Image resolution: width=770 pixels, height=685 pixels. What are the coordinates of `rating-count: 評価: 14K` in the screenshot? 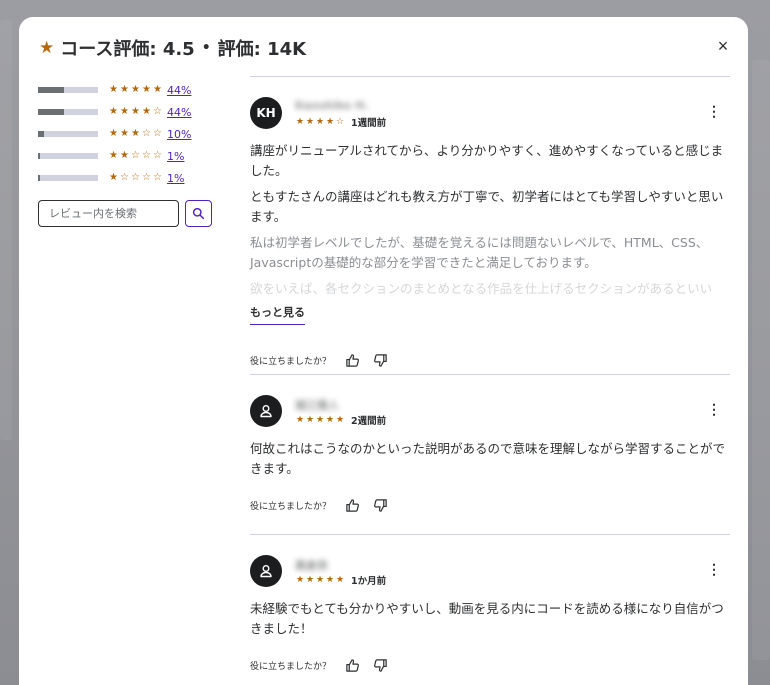 It's located at (262, 49).